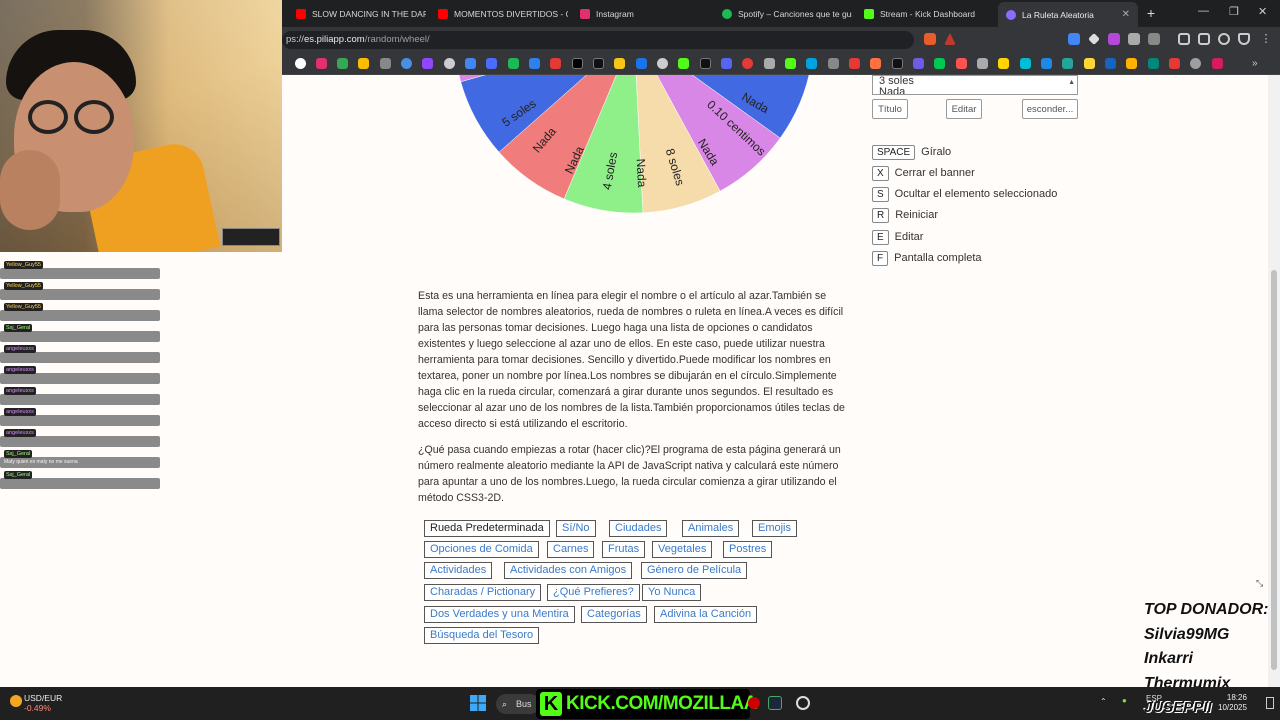  Describe the element at coordinates (568, 570) in the screenshot. I see `category-link: Actividades con Amigos` at that location.